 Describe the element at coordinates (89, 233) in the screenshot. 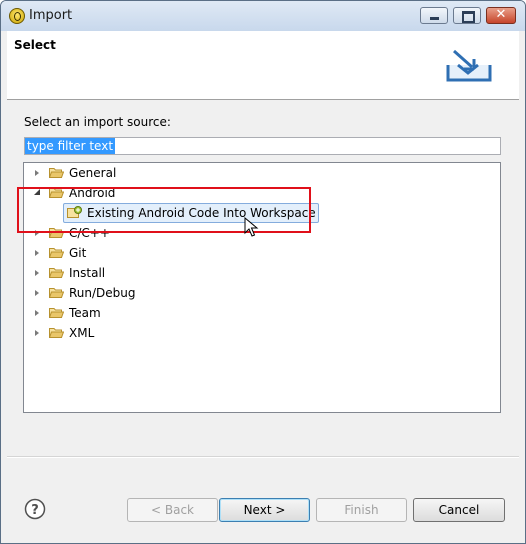

I see `tree-item-label: C/C++` at that location.